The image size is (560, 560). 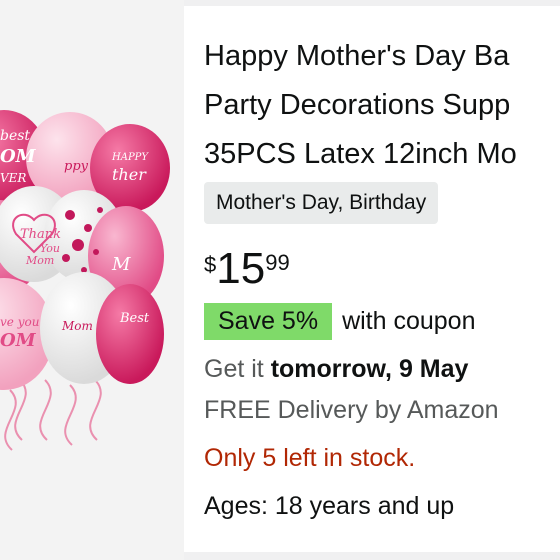 What do you see at coordinates (409, 321) in the screenshot?
I see `coupon-text: with coupon` at bounding box center [409, 321].